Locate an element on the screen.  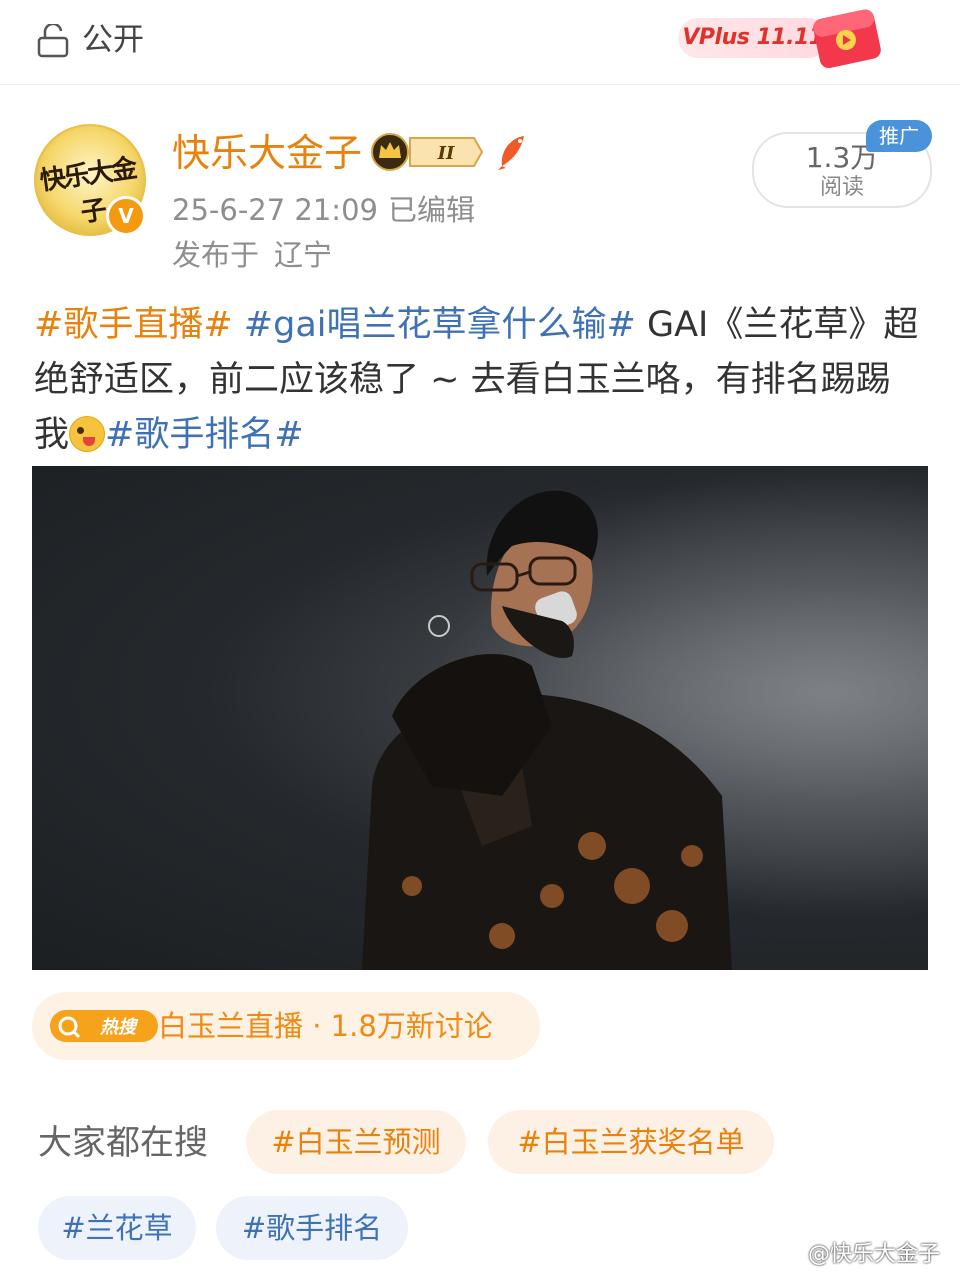
related-search-chip: #白玉兰预测 is located at coordinates (356, 1142).